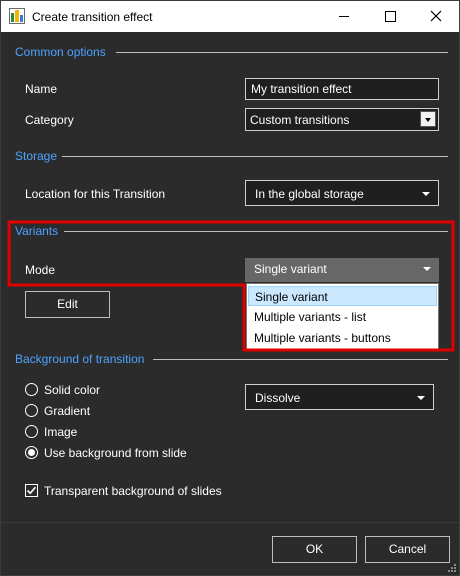  What do you see at coordinates (31, 410) in the screenshot?
I see `radio-gradient` at bounding box center [31, 410].